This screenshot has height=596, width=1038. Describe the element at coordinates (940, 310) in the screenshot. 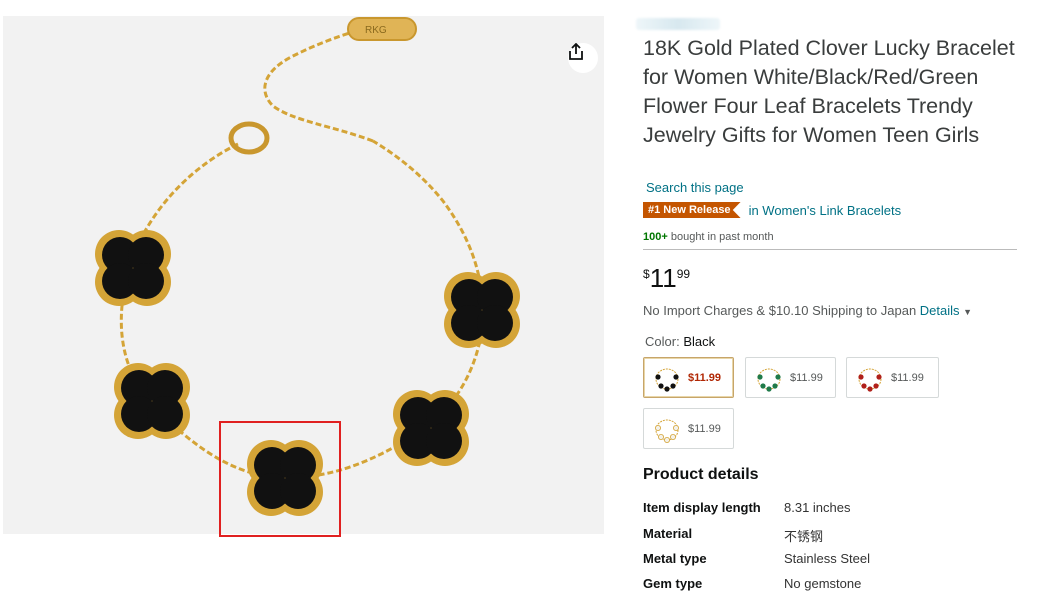

I see `shipping-details-link: Details` at that location.